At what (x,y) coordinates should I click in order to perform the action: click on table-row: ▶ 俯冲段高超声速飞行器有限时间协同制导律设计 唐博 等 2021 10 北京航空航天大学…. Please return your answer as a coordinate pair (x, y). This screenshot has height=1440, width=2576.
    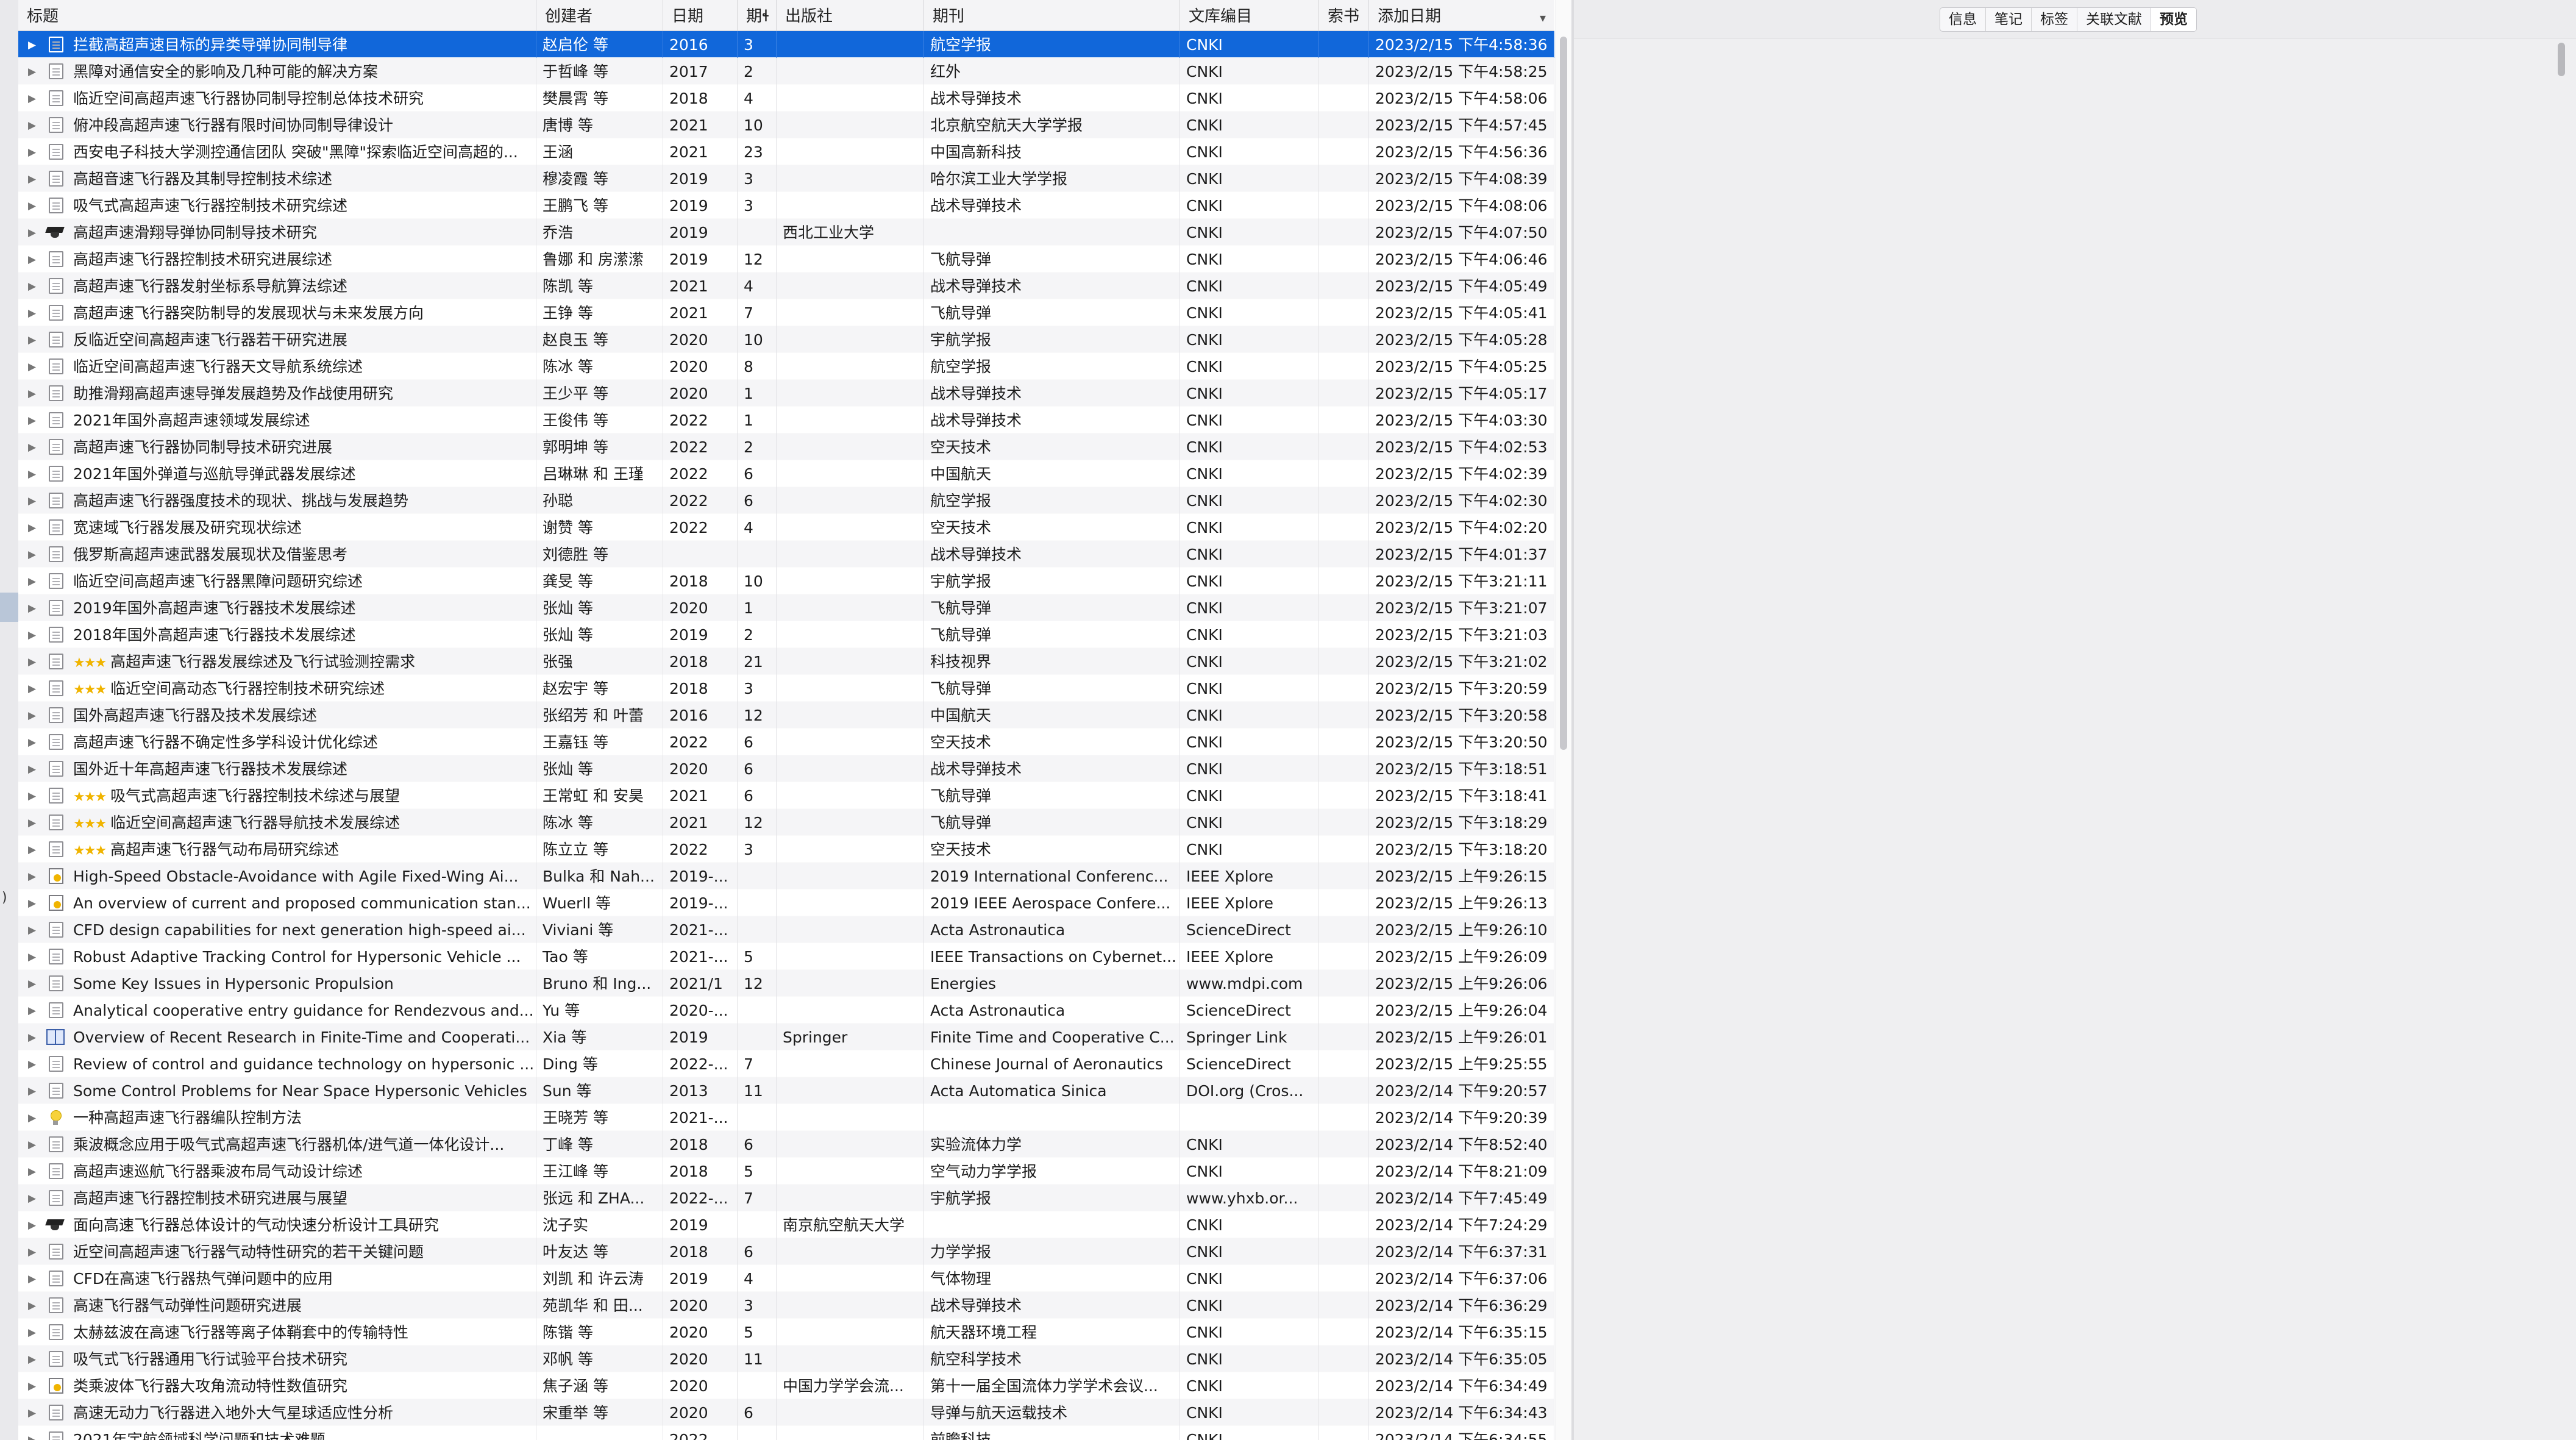
    Looking at the image, I should click on (786, 125).